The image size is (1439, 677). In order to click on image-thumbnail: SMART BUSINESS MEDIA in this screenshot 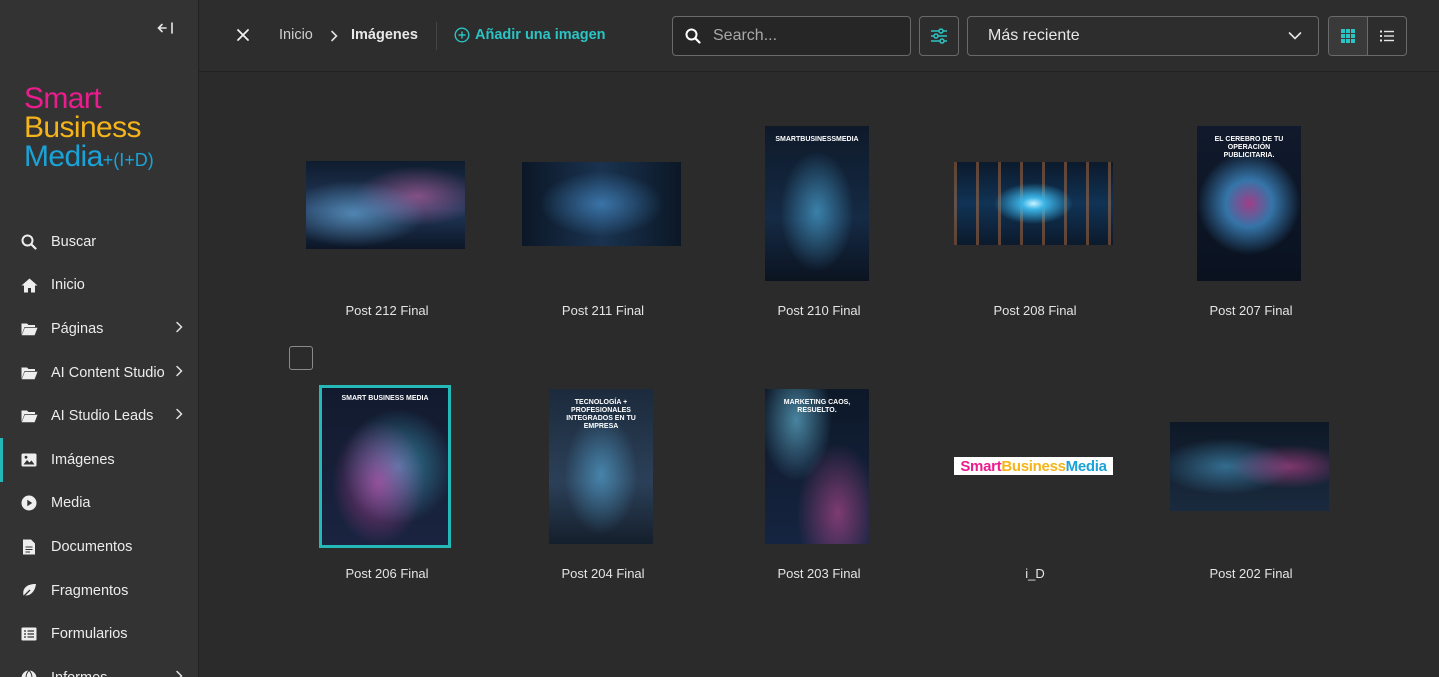, I will do `click(385, 466)`.